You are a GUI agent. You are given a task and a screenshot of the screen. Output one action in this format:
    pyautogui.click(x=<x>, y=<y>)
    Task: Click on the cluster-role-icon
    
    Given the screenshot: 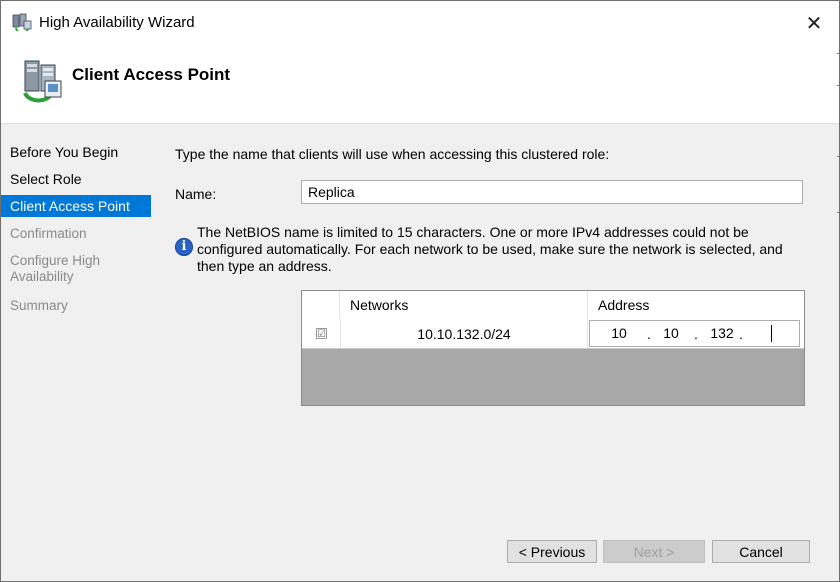 What is the action you would take?
    pyautogui.click(x=42, y=81)
    